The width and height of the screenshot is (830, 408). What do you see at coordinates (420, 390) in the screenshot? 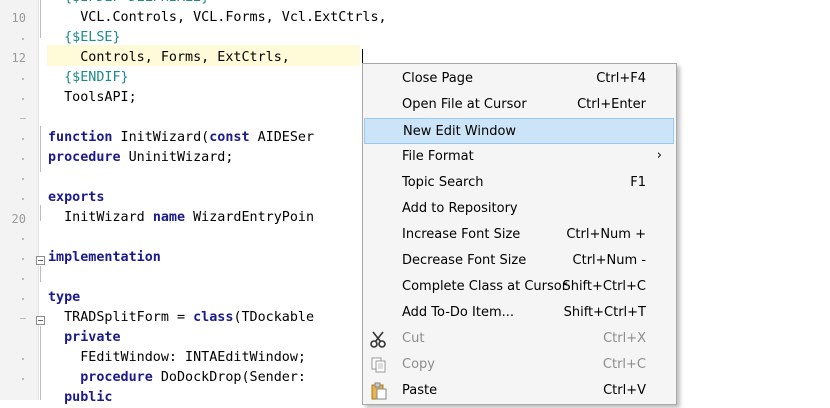
I see `menu-item-label: Paste` at bounding box center [420, 390].